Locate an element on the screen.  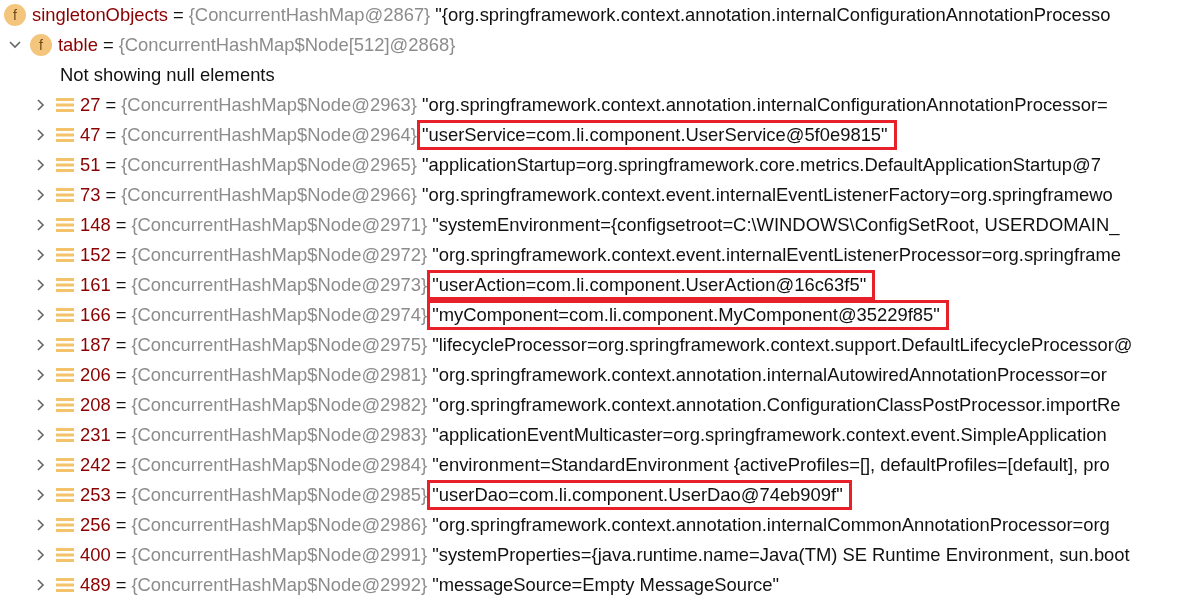
entry-key: 187 is located at coordinates (95, 345).